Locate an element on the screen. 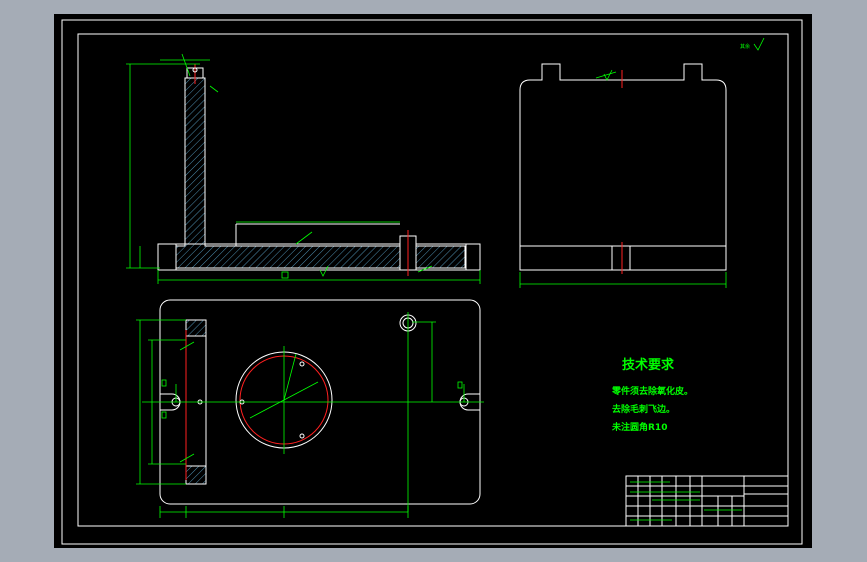  front-section-view is located at coordinates (319, 170).